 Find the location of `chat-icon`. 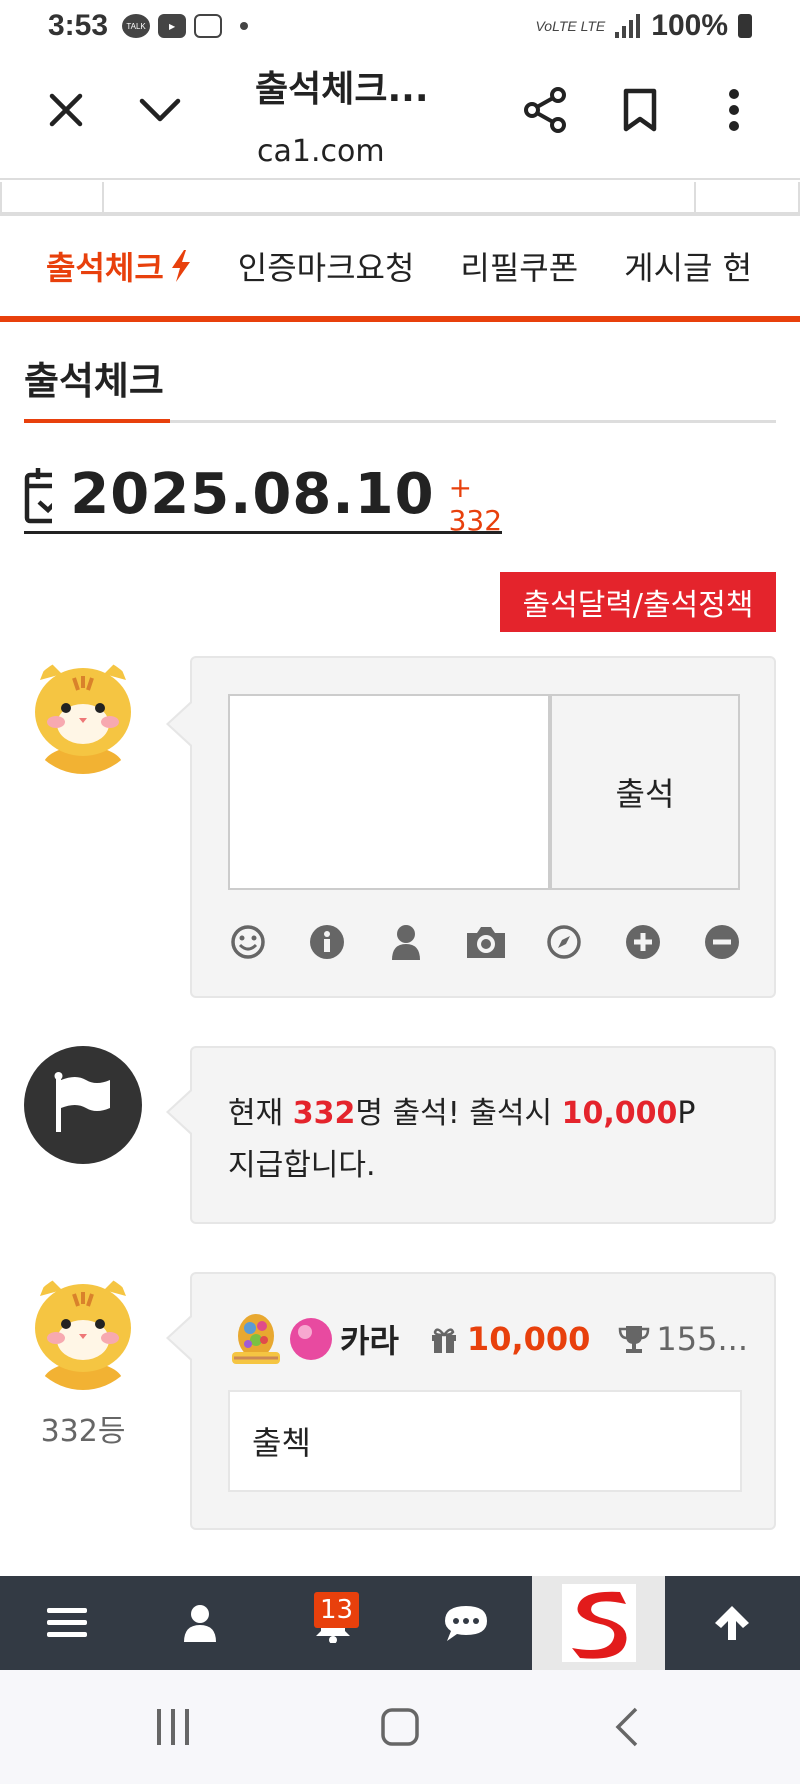

chat-icon is located at coordinates (465, 1623).